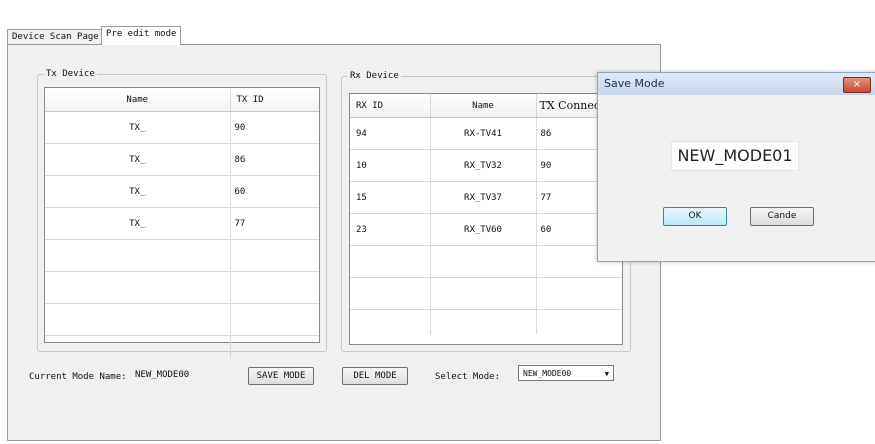  What do you see at coordinates (634, 83) in the screenshot?
I see `dialog-title: Save Mode` at bounding box center [634, 83].